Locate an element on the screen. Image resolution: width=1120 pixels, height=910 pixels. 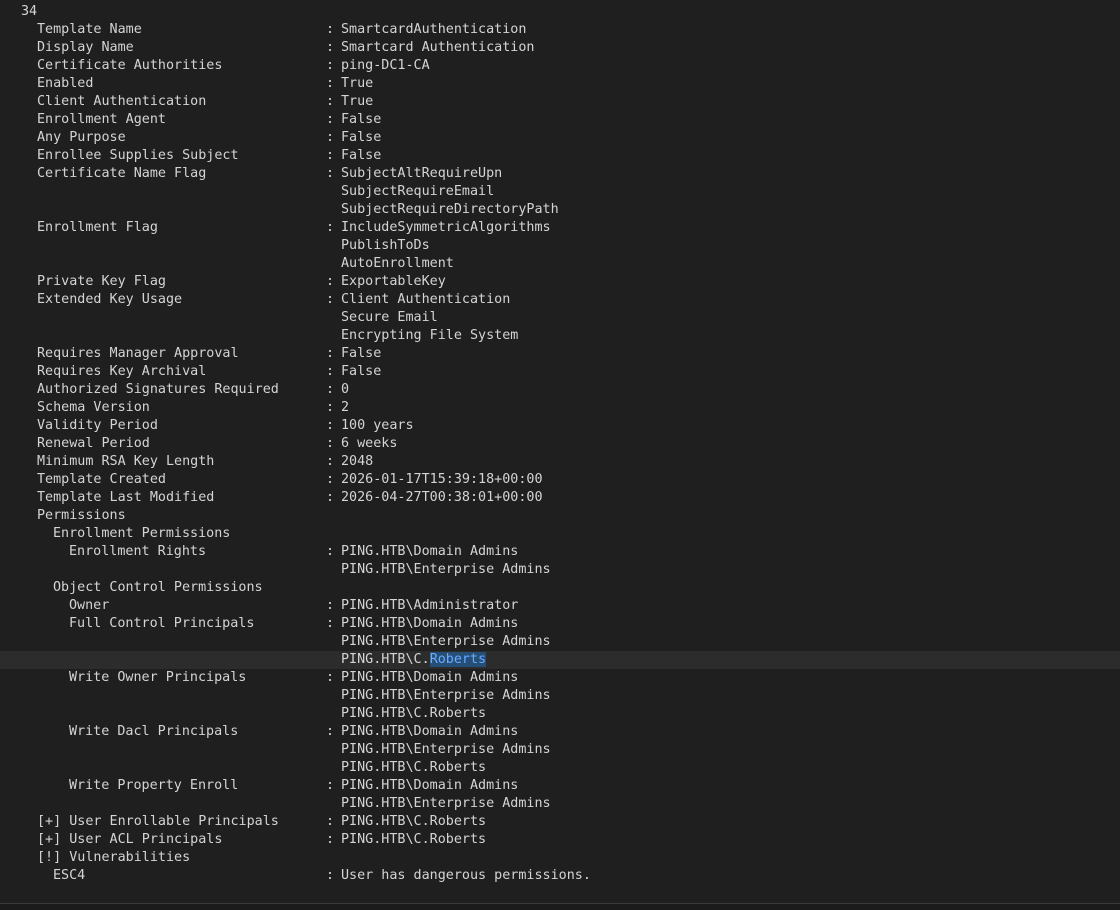
field-value: ping-DC1-CA is located at coordinates (385, 66).